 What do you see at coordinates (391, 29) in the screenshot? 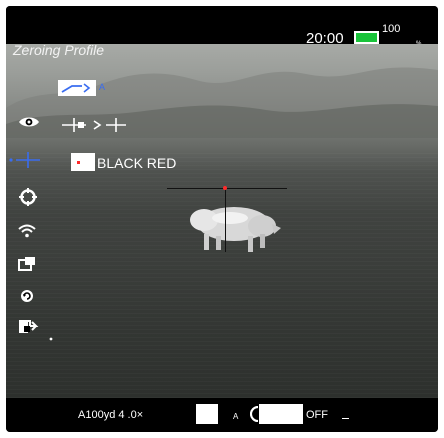
I see `battery-percent: 100` at bounding box center [391, 29].